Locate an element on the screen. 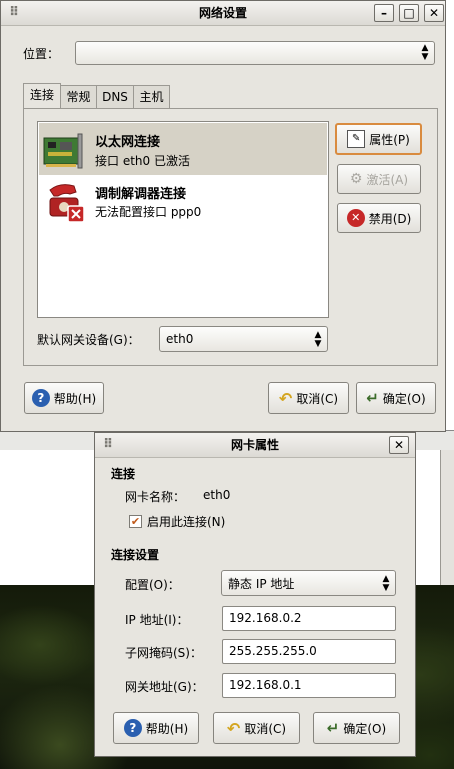  ip-label: IP 地址(I)： is located at coordinates (157, 620).